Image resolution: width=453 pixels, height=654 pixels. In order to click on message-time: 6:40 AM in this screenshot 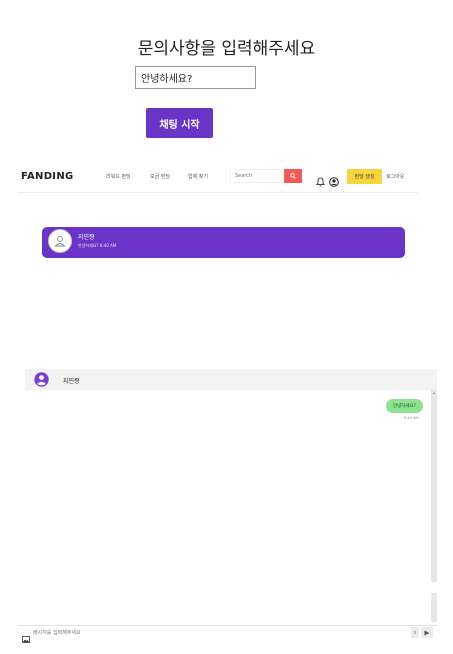, I will do `click(411, 418)`.